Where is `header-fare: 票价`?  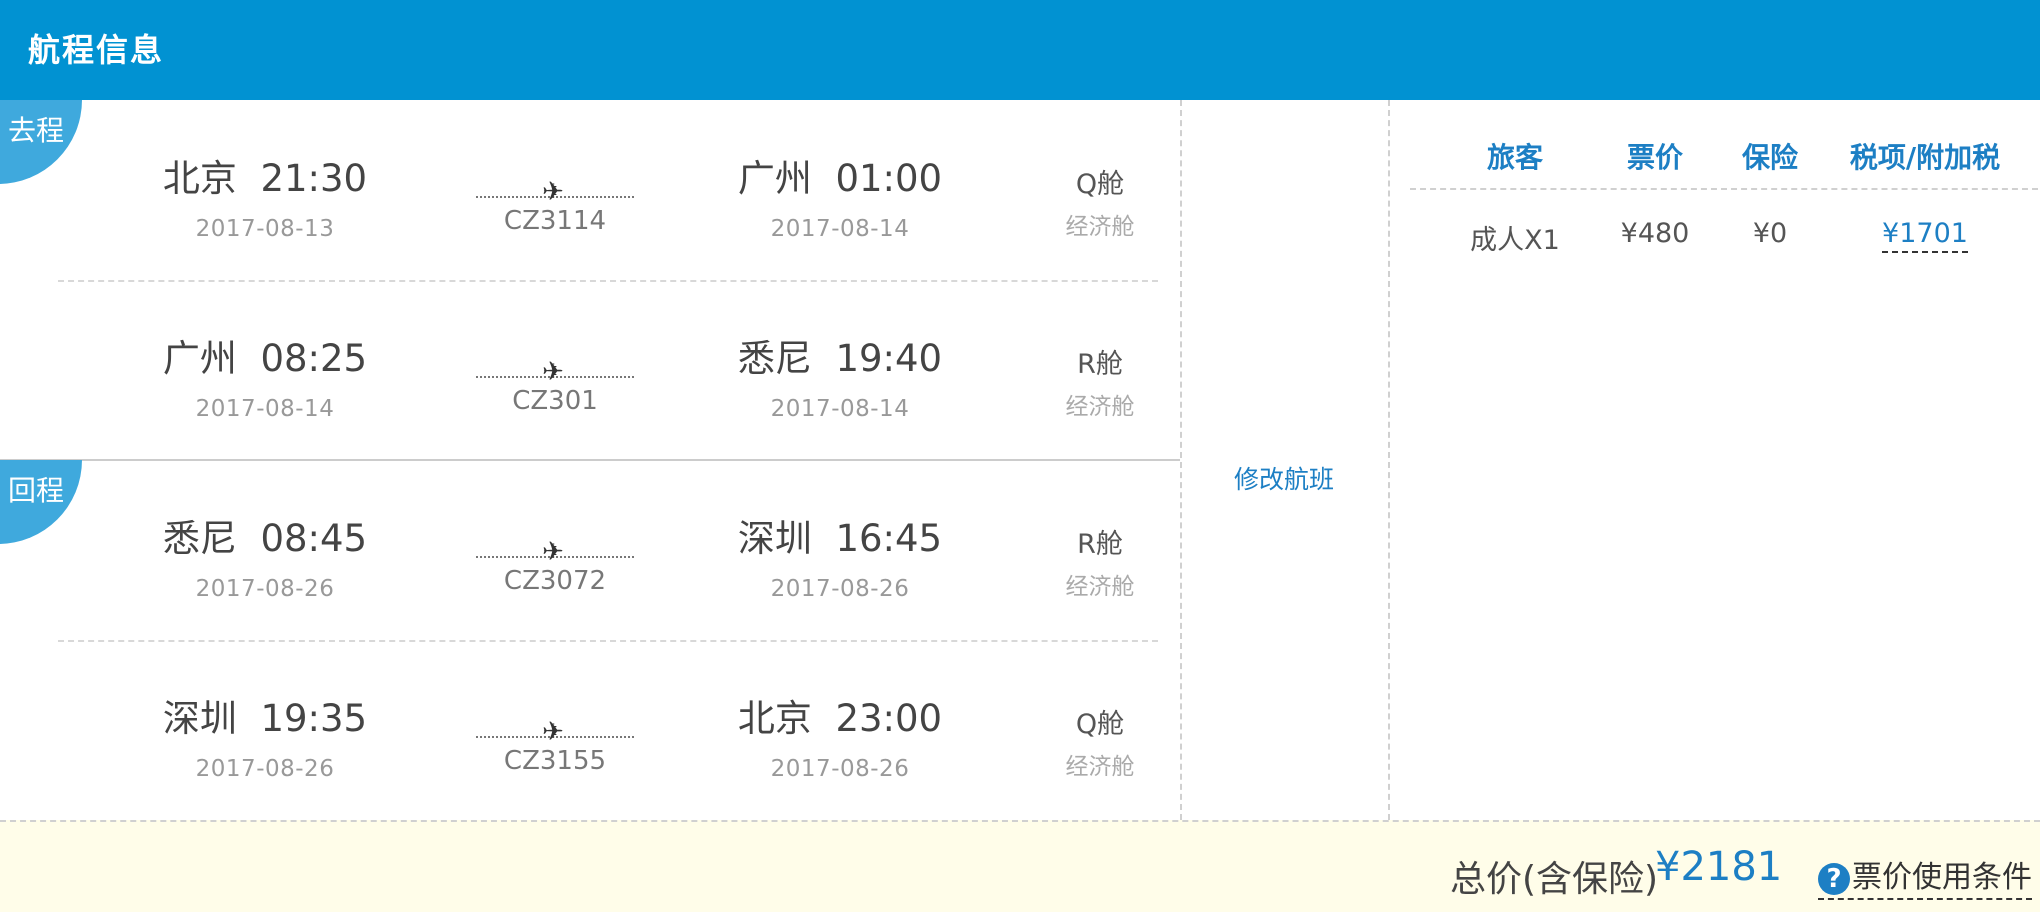
header-fare: 票价 is located at coordinates (1654, 157).